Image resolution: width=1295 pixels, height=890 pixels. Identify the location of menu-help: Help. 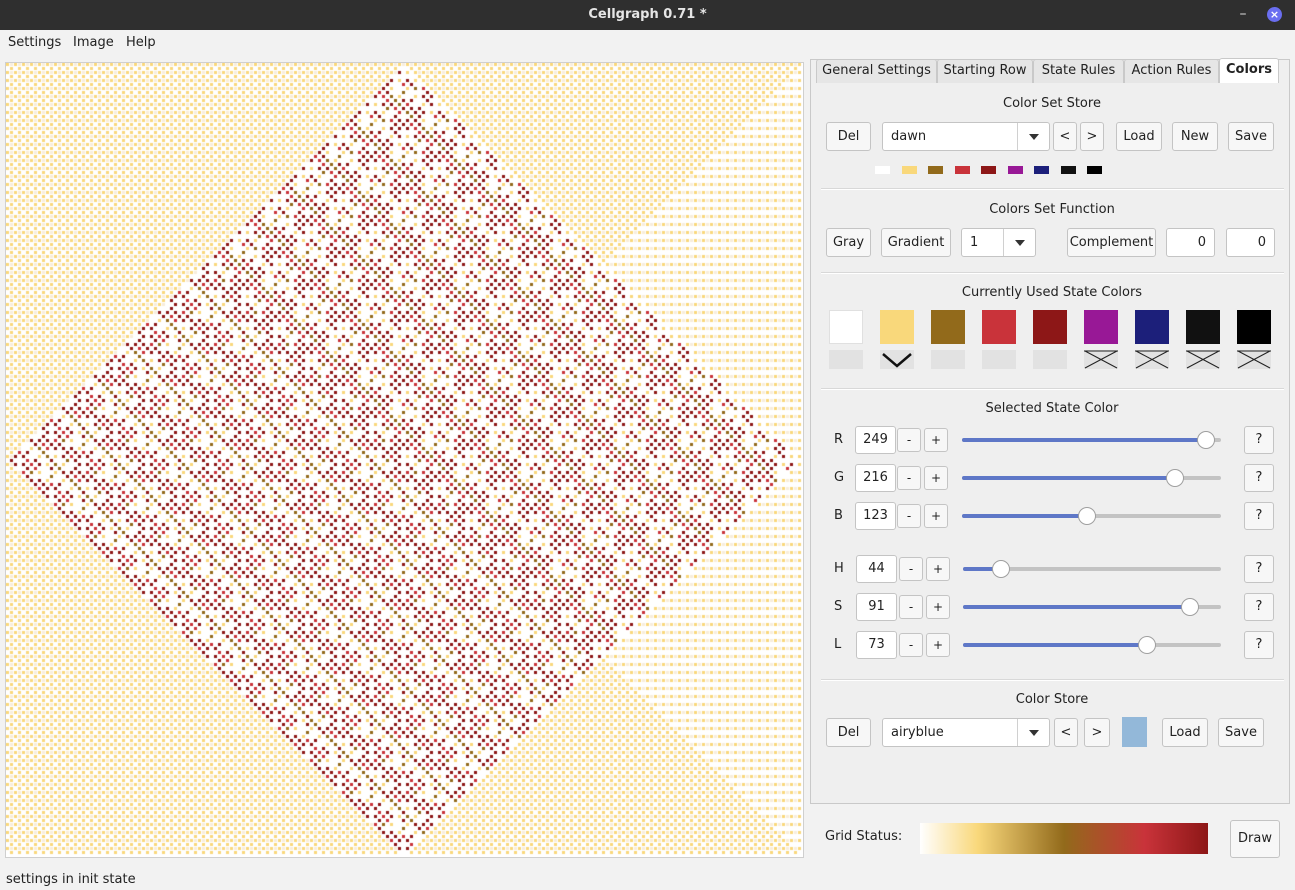
(141, 42).